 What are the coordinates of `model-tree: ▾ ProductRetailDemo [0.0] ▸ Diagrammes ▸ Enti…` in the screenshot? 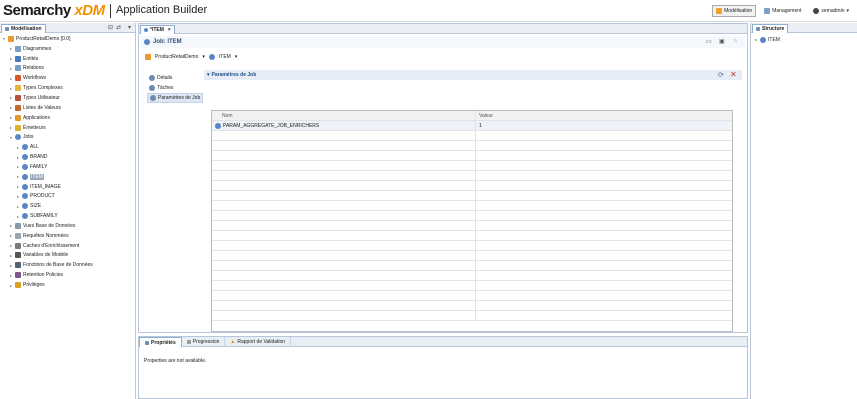 It's located at (47, 162).